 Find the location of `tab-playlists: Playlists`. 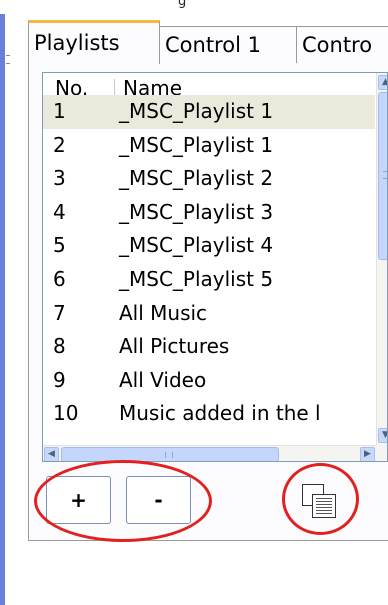

tab-playlists: Playlists is located at coordinates (94, 42).